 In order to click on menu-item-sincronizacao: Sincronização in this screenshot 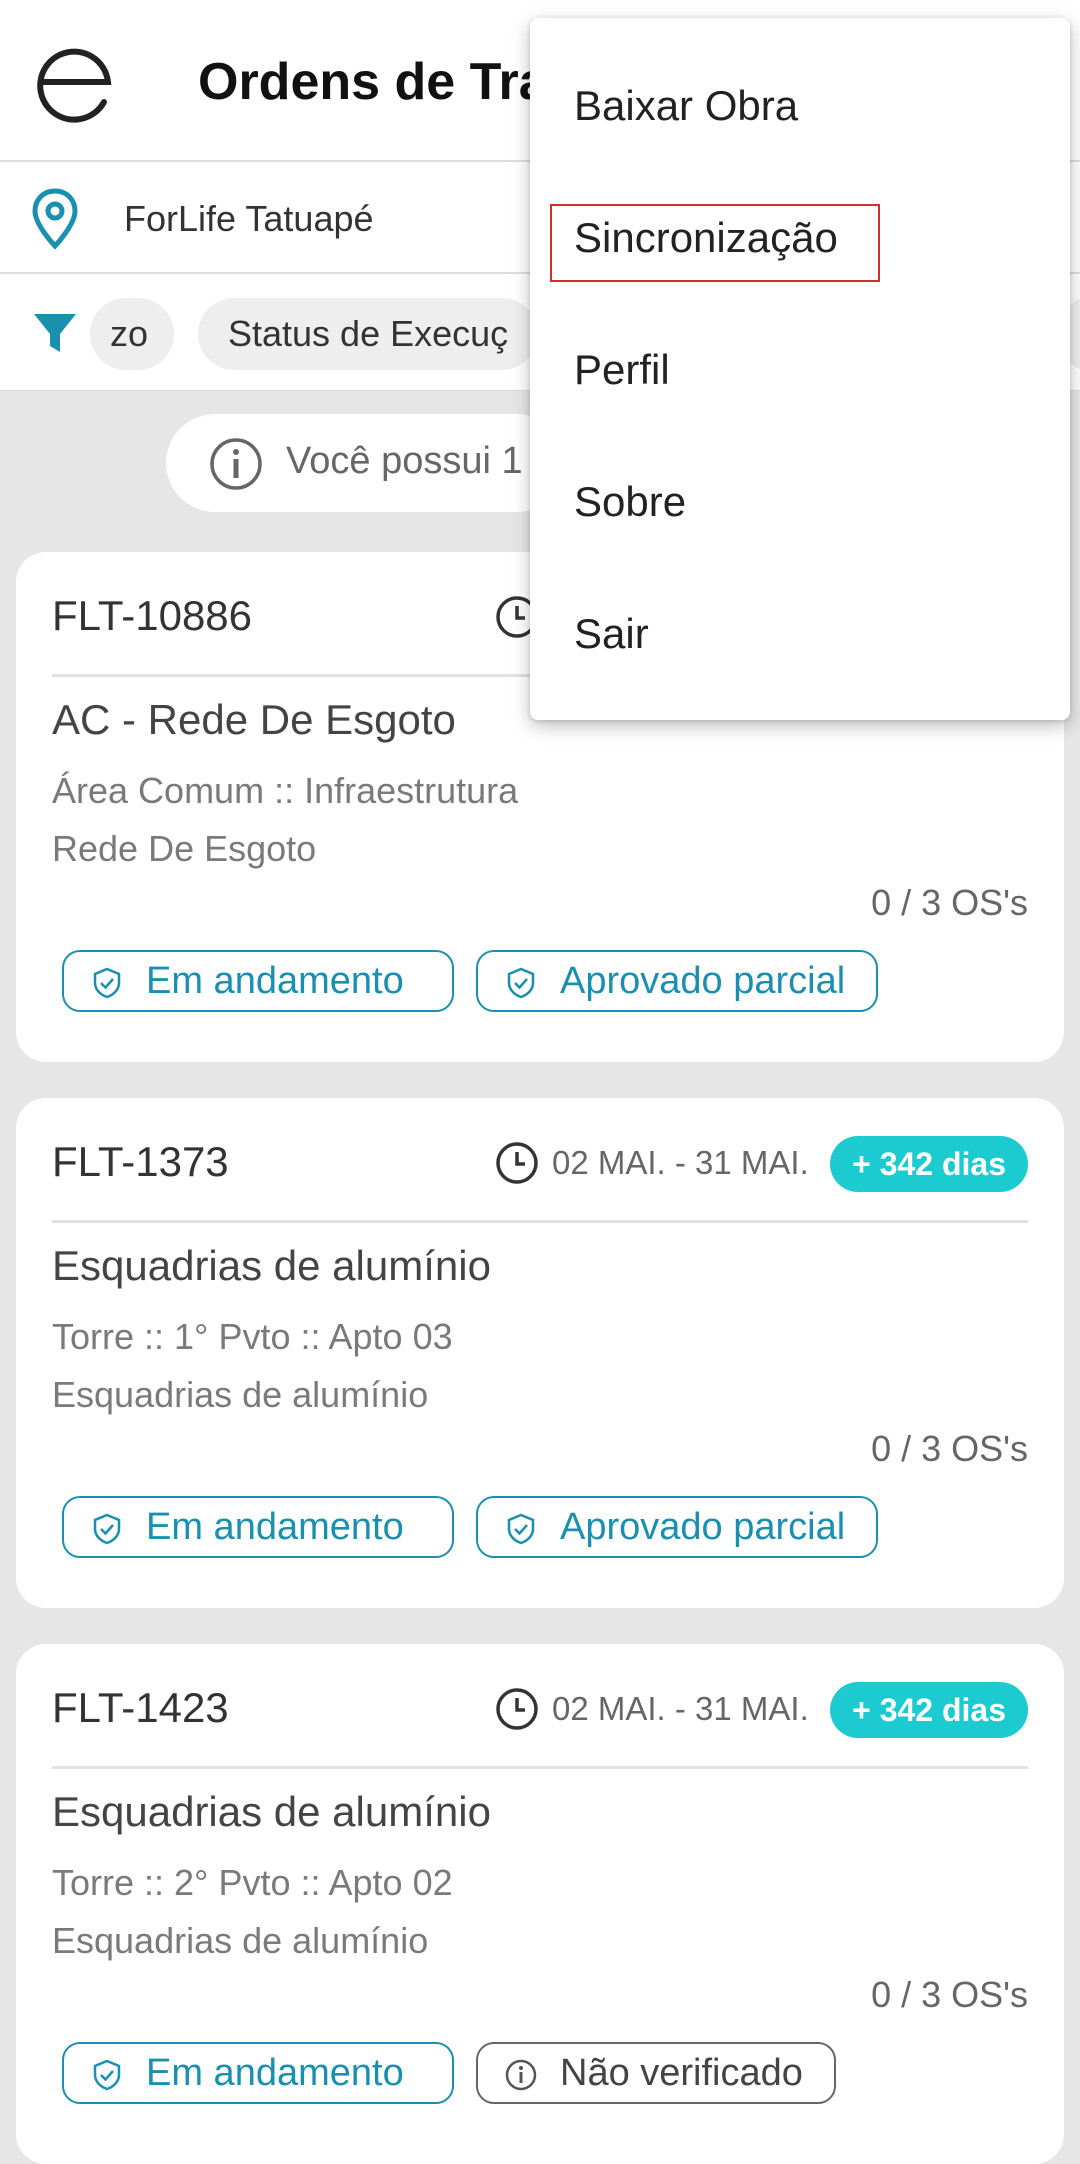, I will do `click(706, 238)`.